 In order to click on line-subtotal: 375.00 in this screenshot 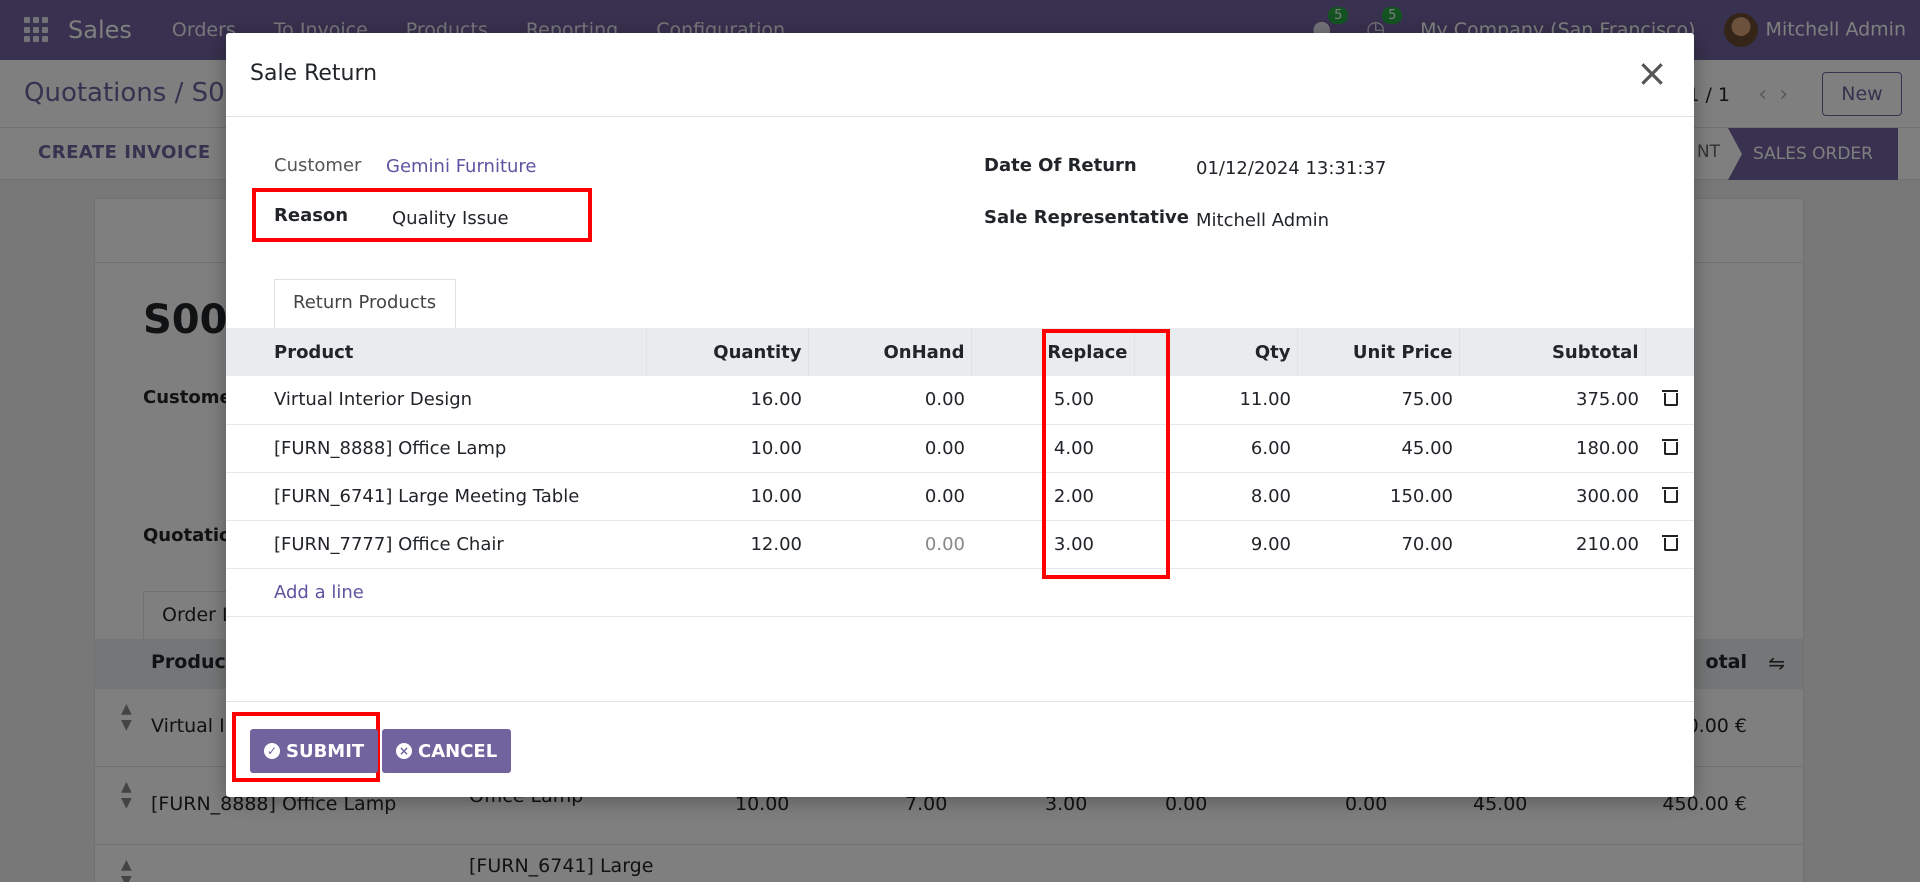, I will do `click(1552, 400)`.